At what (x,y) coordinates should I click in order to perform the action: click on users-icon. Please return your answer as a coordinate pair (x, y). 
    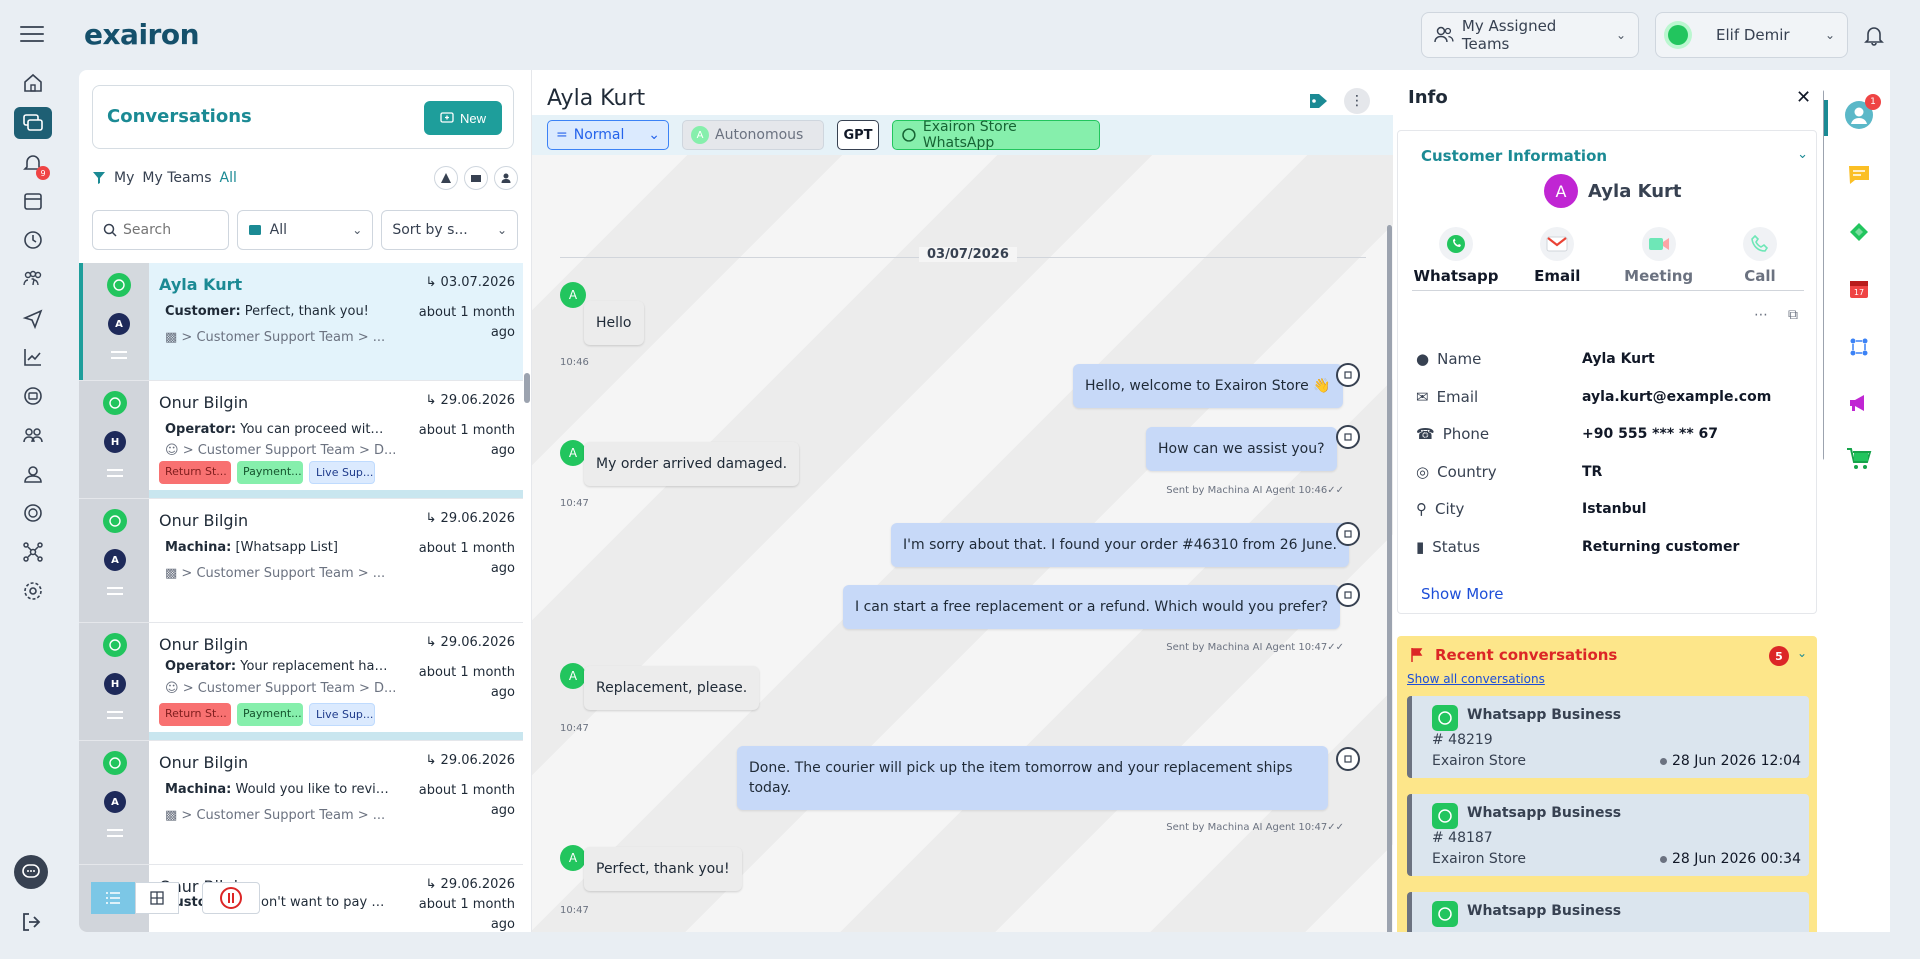
    Looking at the image, I should click on (33, 435).